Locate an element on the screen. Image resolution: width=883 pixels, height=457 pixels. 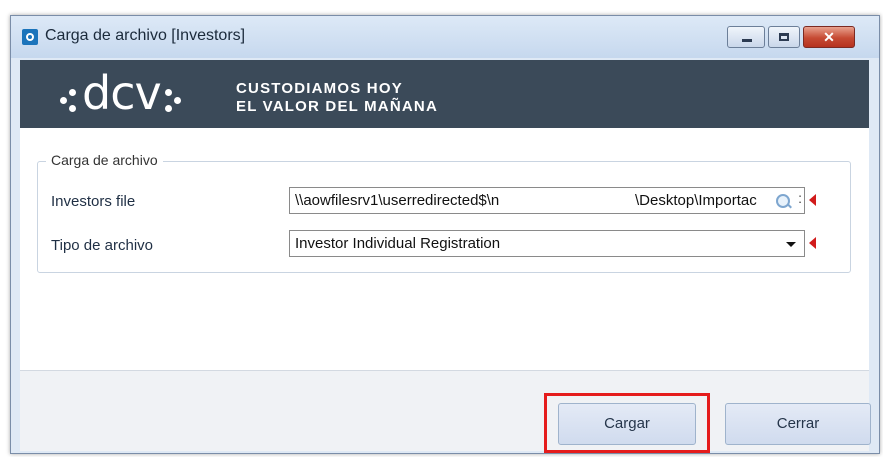
app-icon is located at coordinates (30, 37).